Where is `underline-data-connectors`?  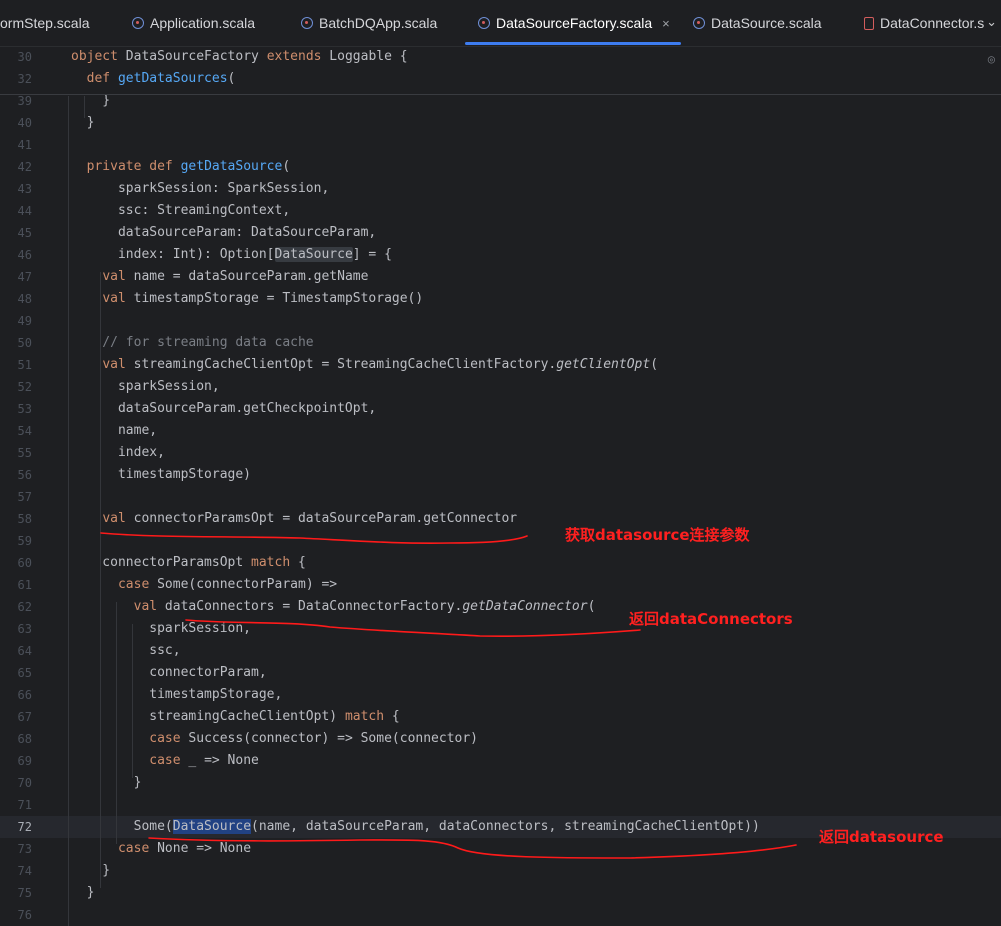
underline-data-connectors is located at coordinates (413, 628).